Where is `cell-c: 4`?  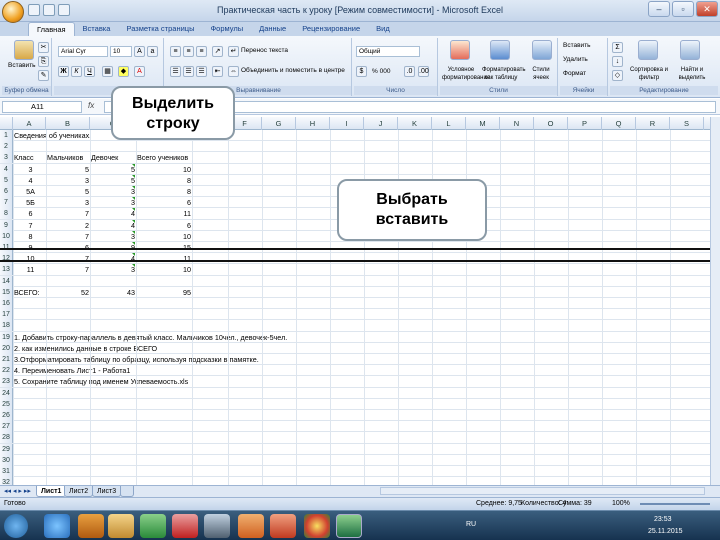
cell-c: 4 is located at coordinates (114, 258).